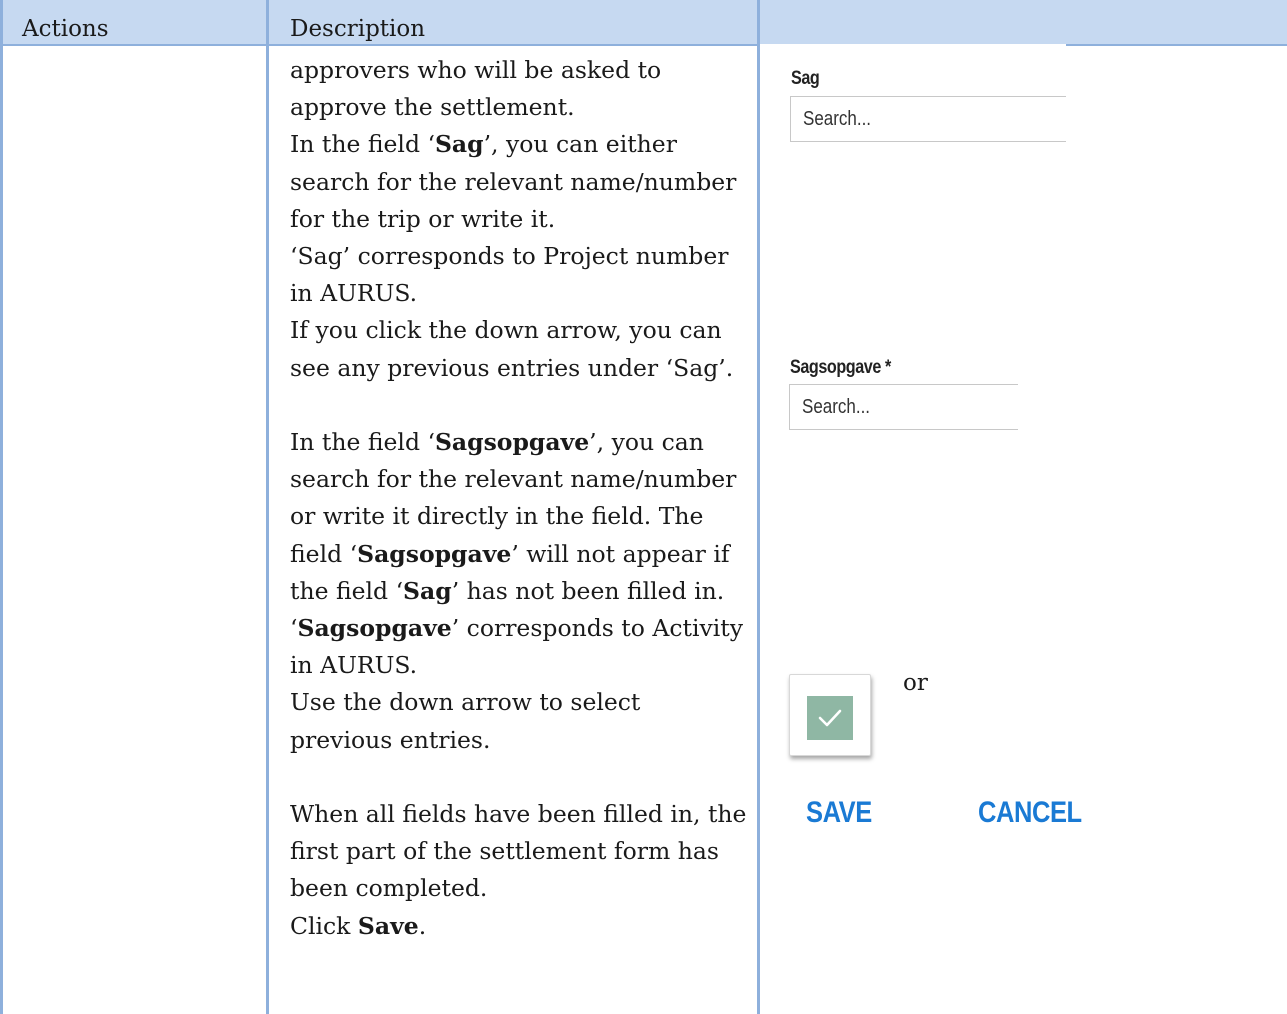 The height and width of the screenshot is (1014, 1287). Describe the element at coordinates (913, 45) in the screenshot. I see `header-gap` at that location.